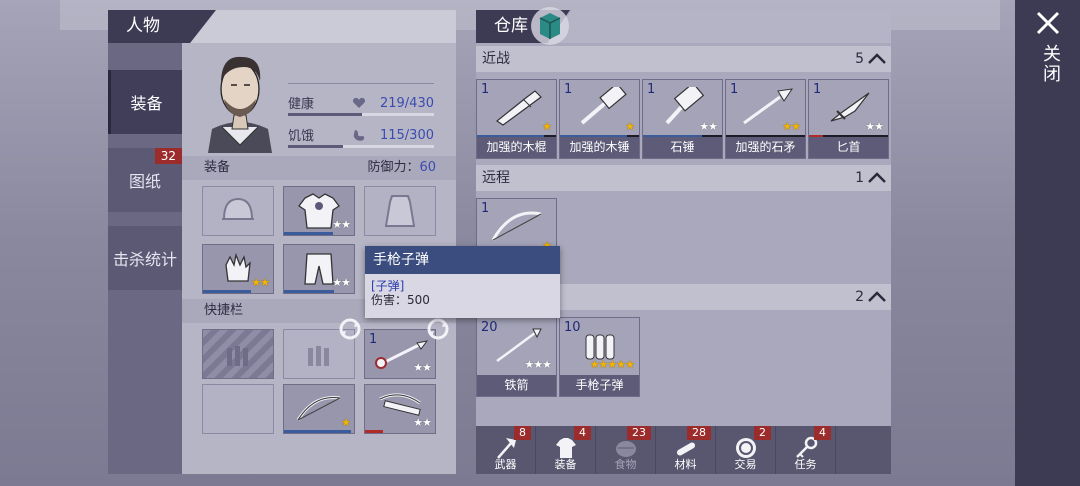  Describe the element at coordinates (341, 282) in the screenshot. I see `leg-armor-stars: ★★` at that location.